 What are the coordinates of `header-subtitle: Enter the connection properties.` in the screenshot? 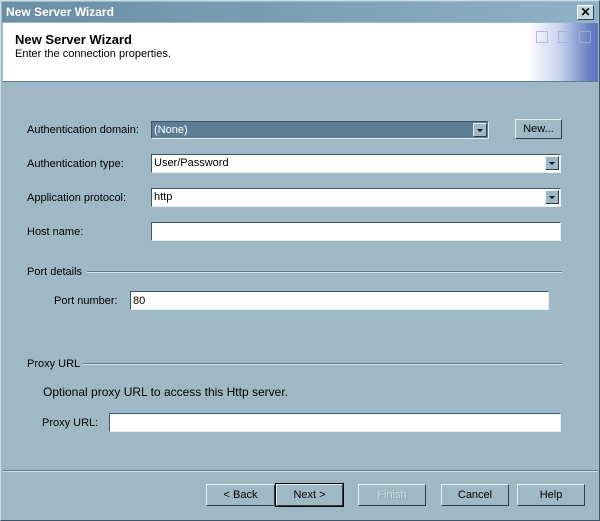 It's located at (93, 54).